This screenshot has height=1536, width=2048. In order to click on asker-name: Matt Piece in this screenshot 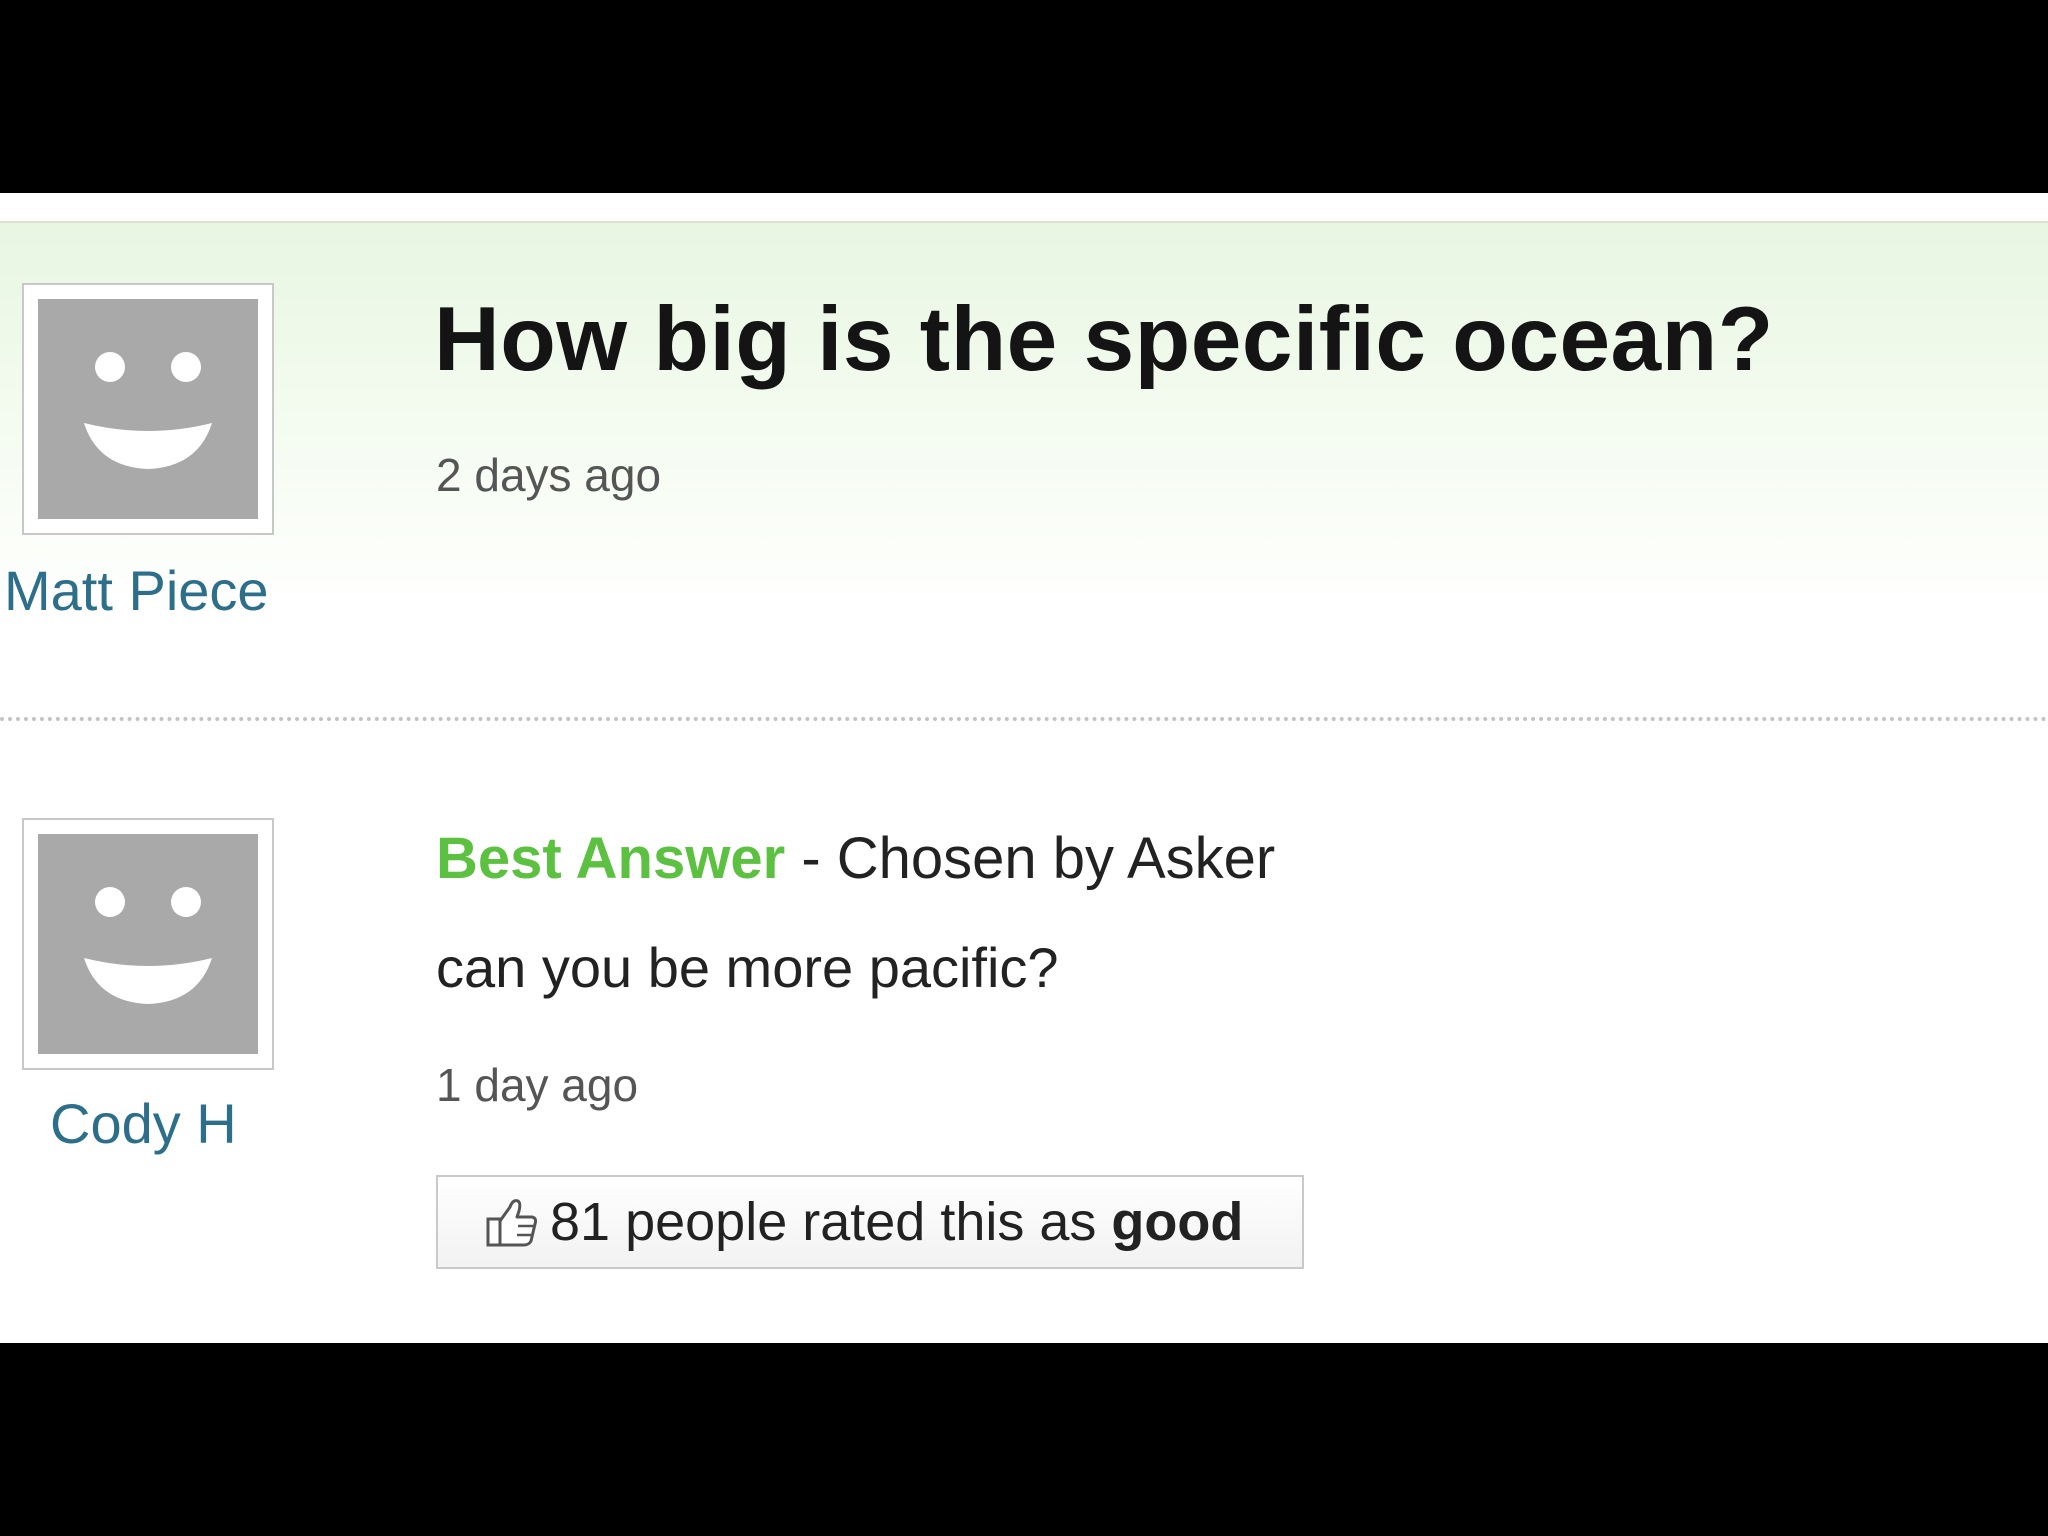, I will do `click(136, 590)`.